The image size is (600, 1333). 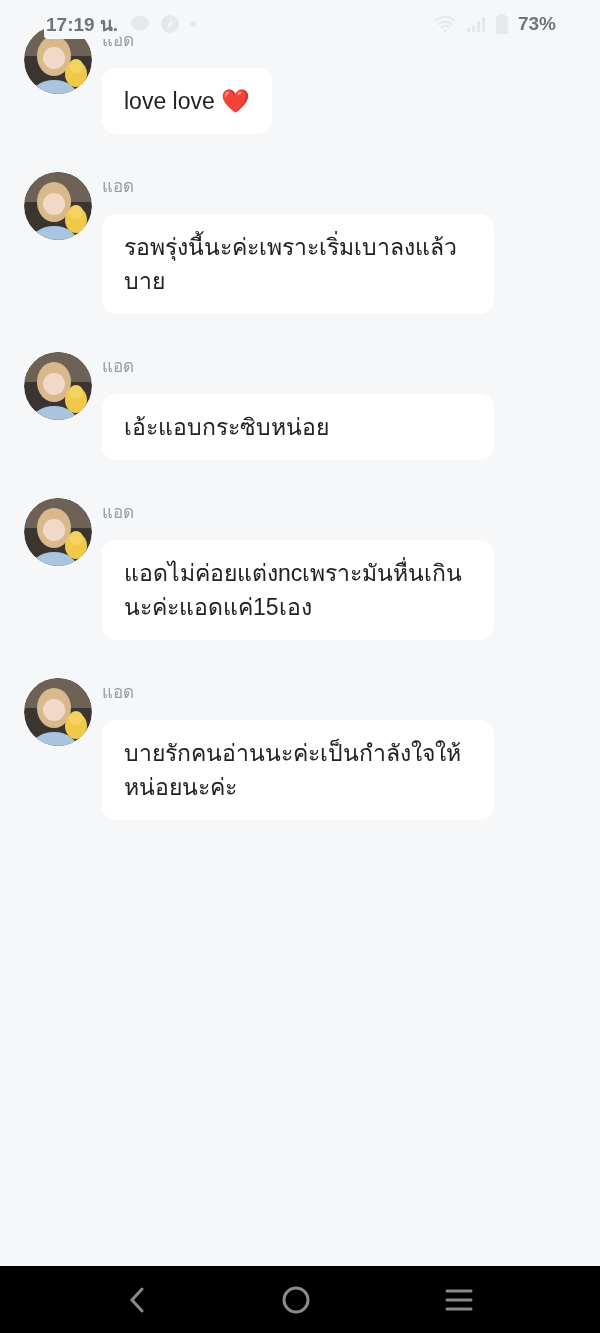 I want to click on message-bubble: รอพรุ่งนี้นะค่ะเพราะเริ่มเบาลงแล้วบาย, so click(x=298, y=264).